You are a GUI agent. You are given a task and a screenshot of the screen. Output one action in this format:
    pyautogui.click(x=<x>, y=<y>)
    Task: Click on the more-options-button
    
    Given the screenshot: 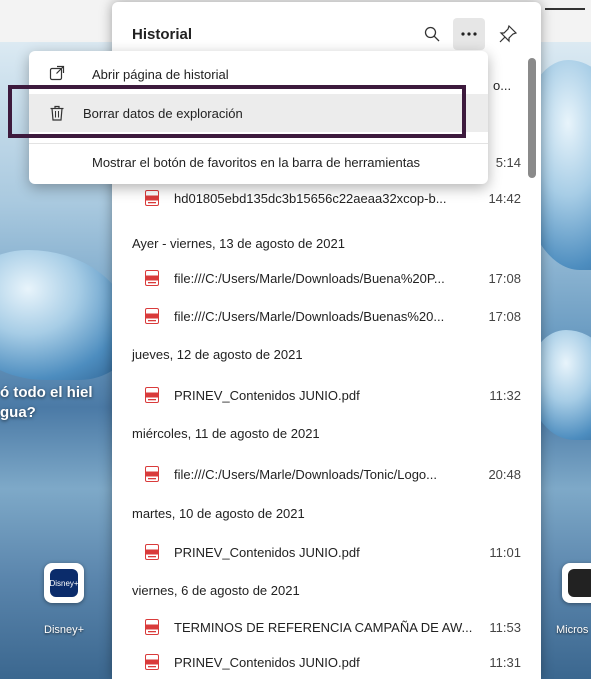 What is the action you would take?
    pyautogui.click(x=469, y=34)
    